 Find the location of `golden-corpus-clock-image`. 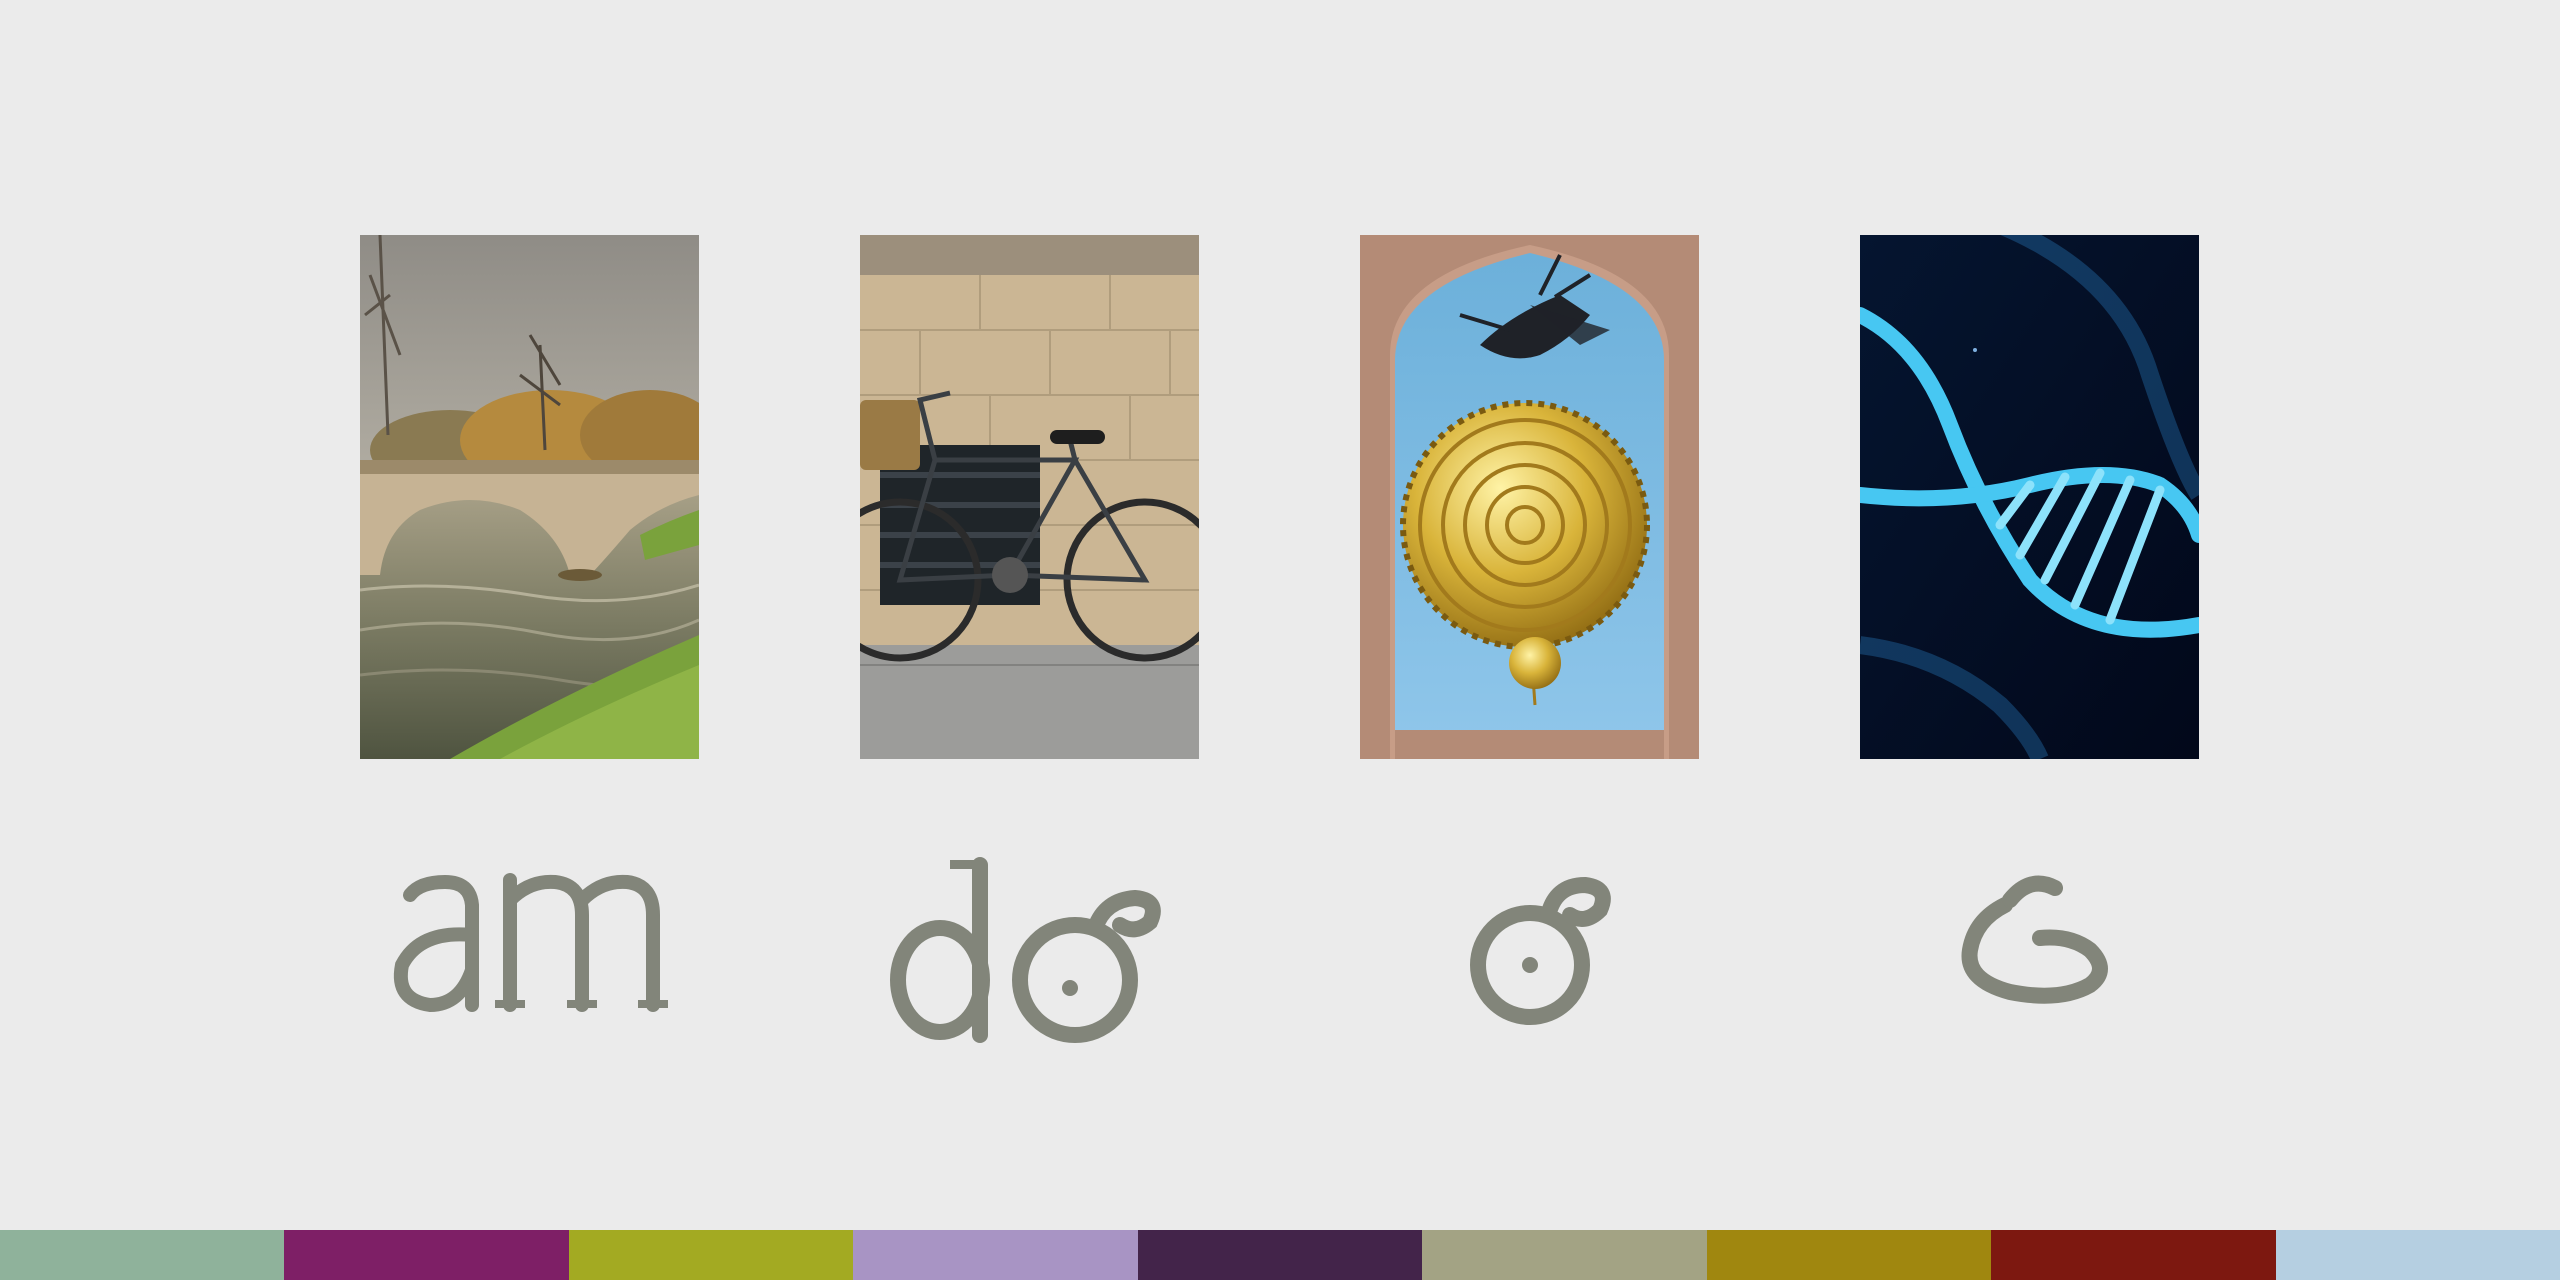

golden-corpus-clock-image is located at coordinates (1529, 497).